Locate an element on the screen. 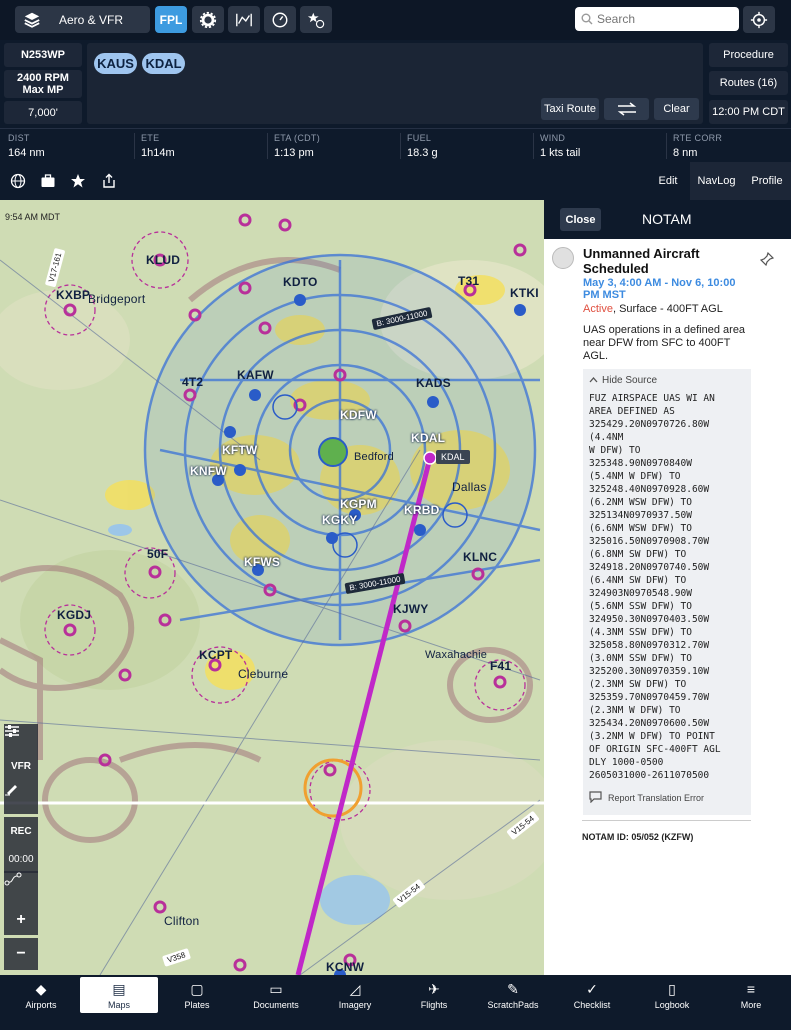 The width and height of the screenshot is (791, 1030). draw-button is located at coordinates (21, 797).